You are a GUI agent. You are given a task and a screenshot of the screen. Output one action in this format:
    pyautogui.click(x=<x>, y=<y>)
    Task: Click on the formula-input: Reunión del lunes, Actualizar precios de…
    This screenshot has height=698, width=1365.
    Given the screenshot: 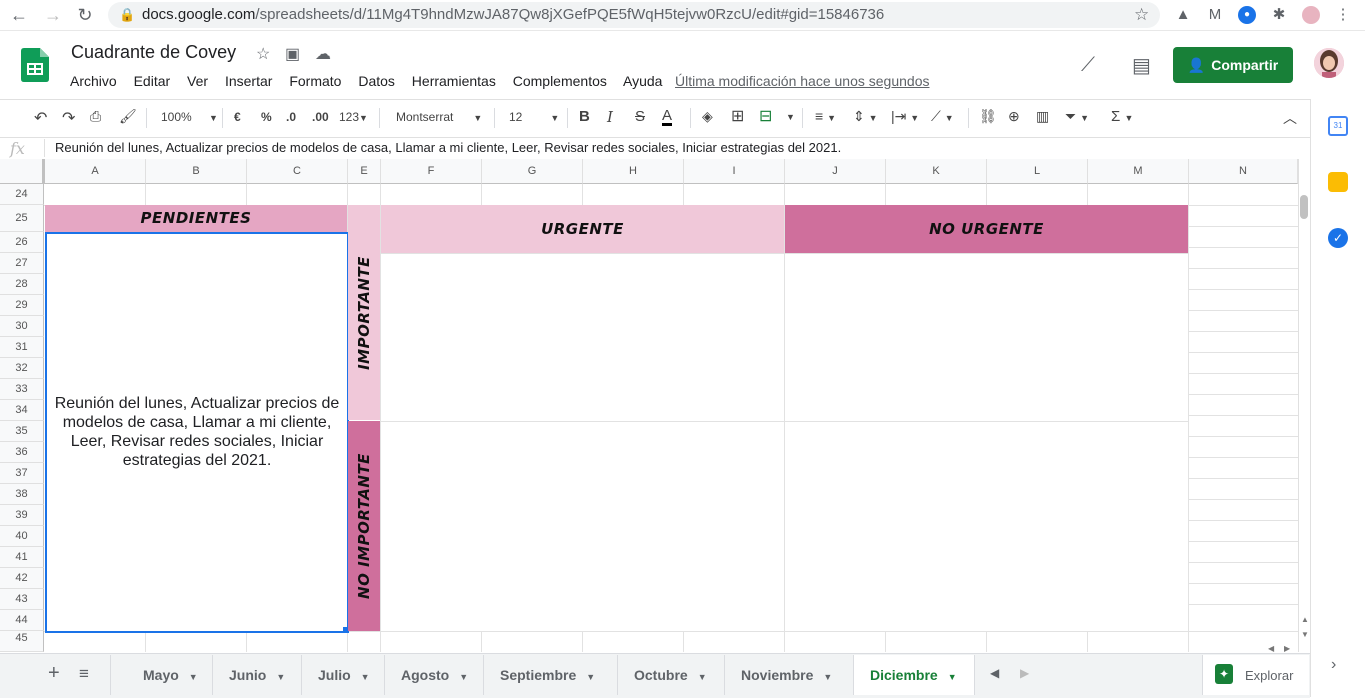 What is the action you would take?
    pyautogui.click(x=448, y=147)
    